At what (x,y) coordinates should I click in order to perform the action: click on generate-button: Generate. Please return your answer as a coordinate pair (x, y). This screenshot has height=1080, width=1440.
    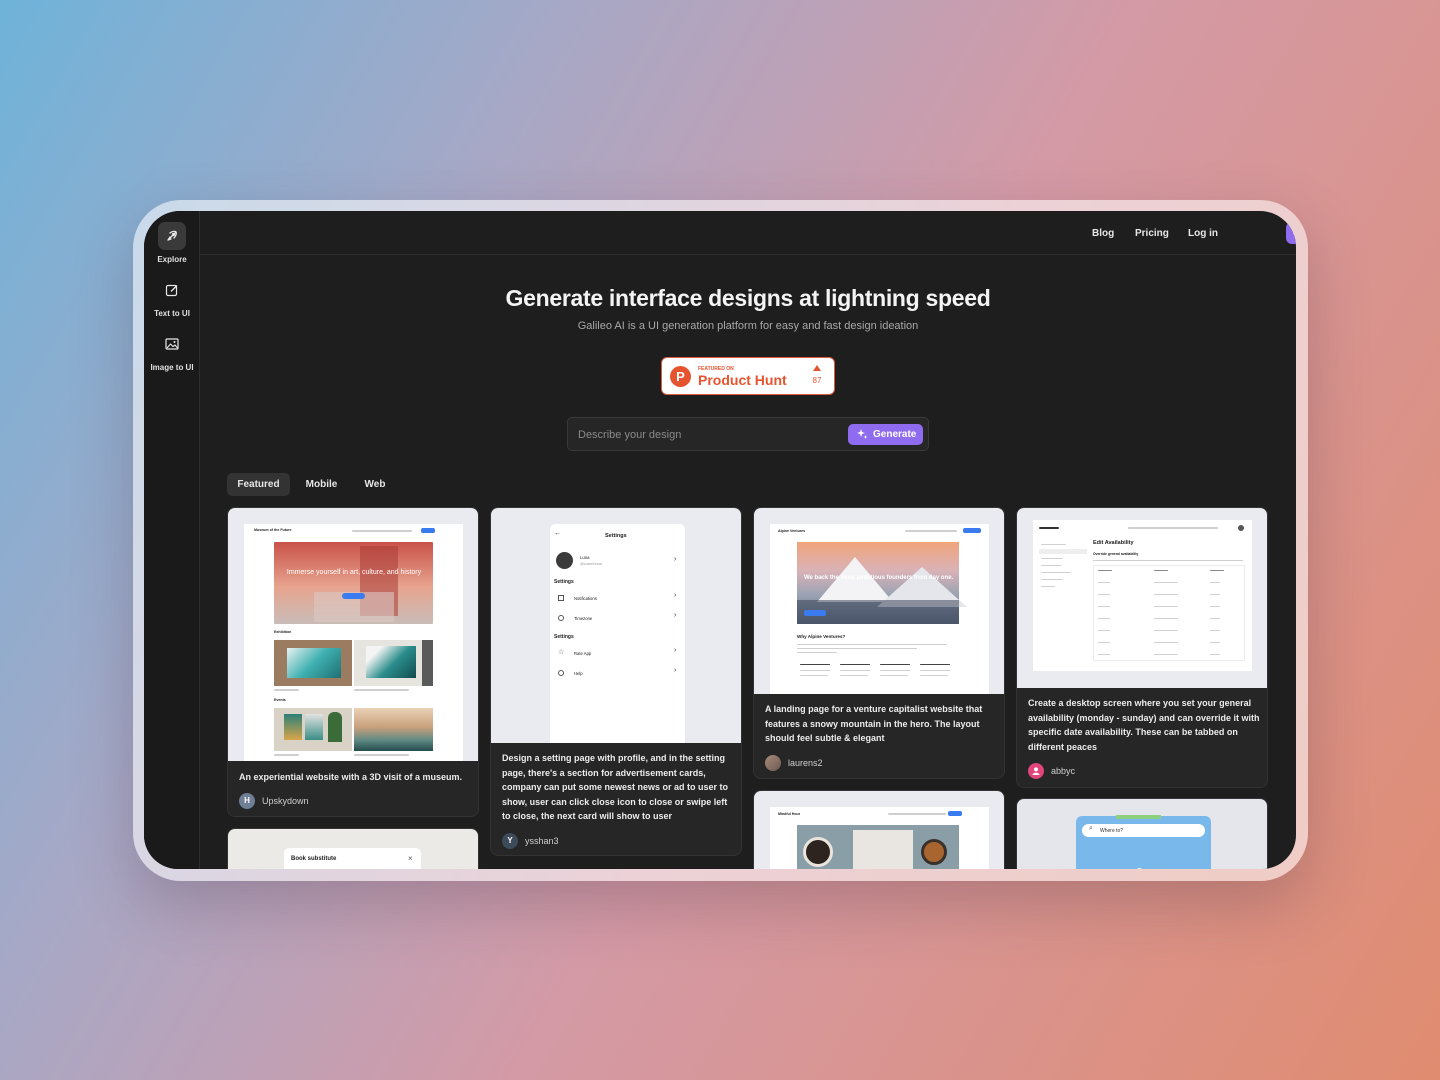
    Looking at the image, I should click on (885, 434).